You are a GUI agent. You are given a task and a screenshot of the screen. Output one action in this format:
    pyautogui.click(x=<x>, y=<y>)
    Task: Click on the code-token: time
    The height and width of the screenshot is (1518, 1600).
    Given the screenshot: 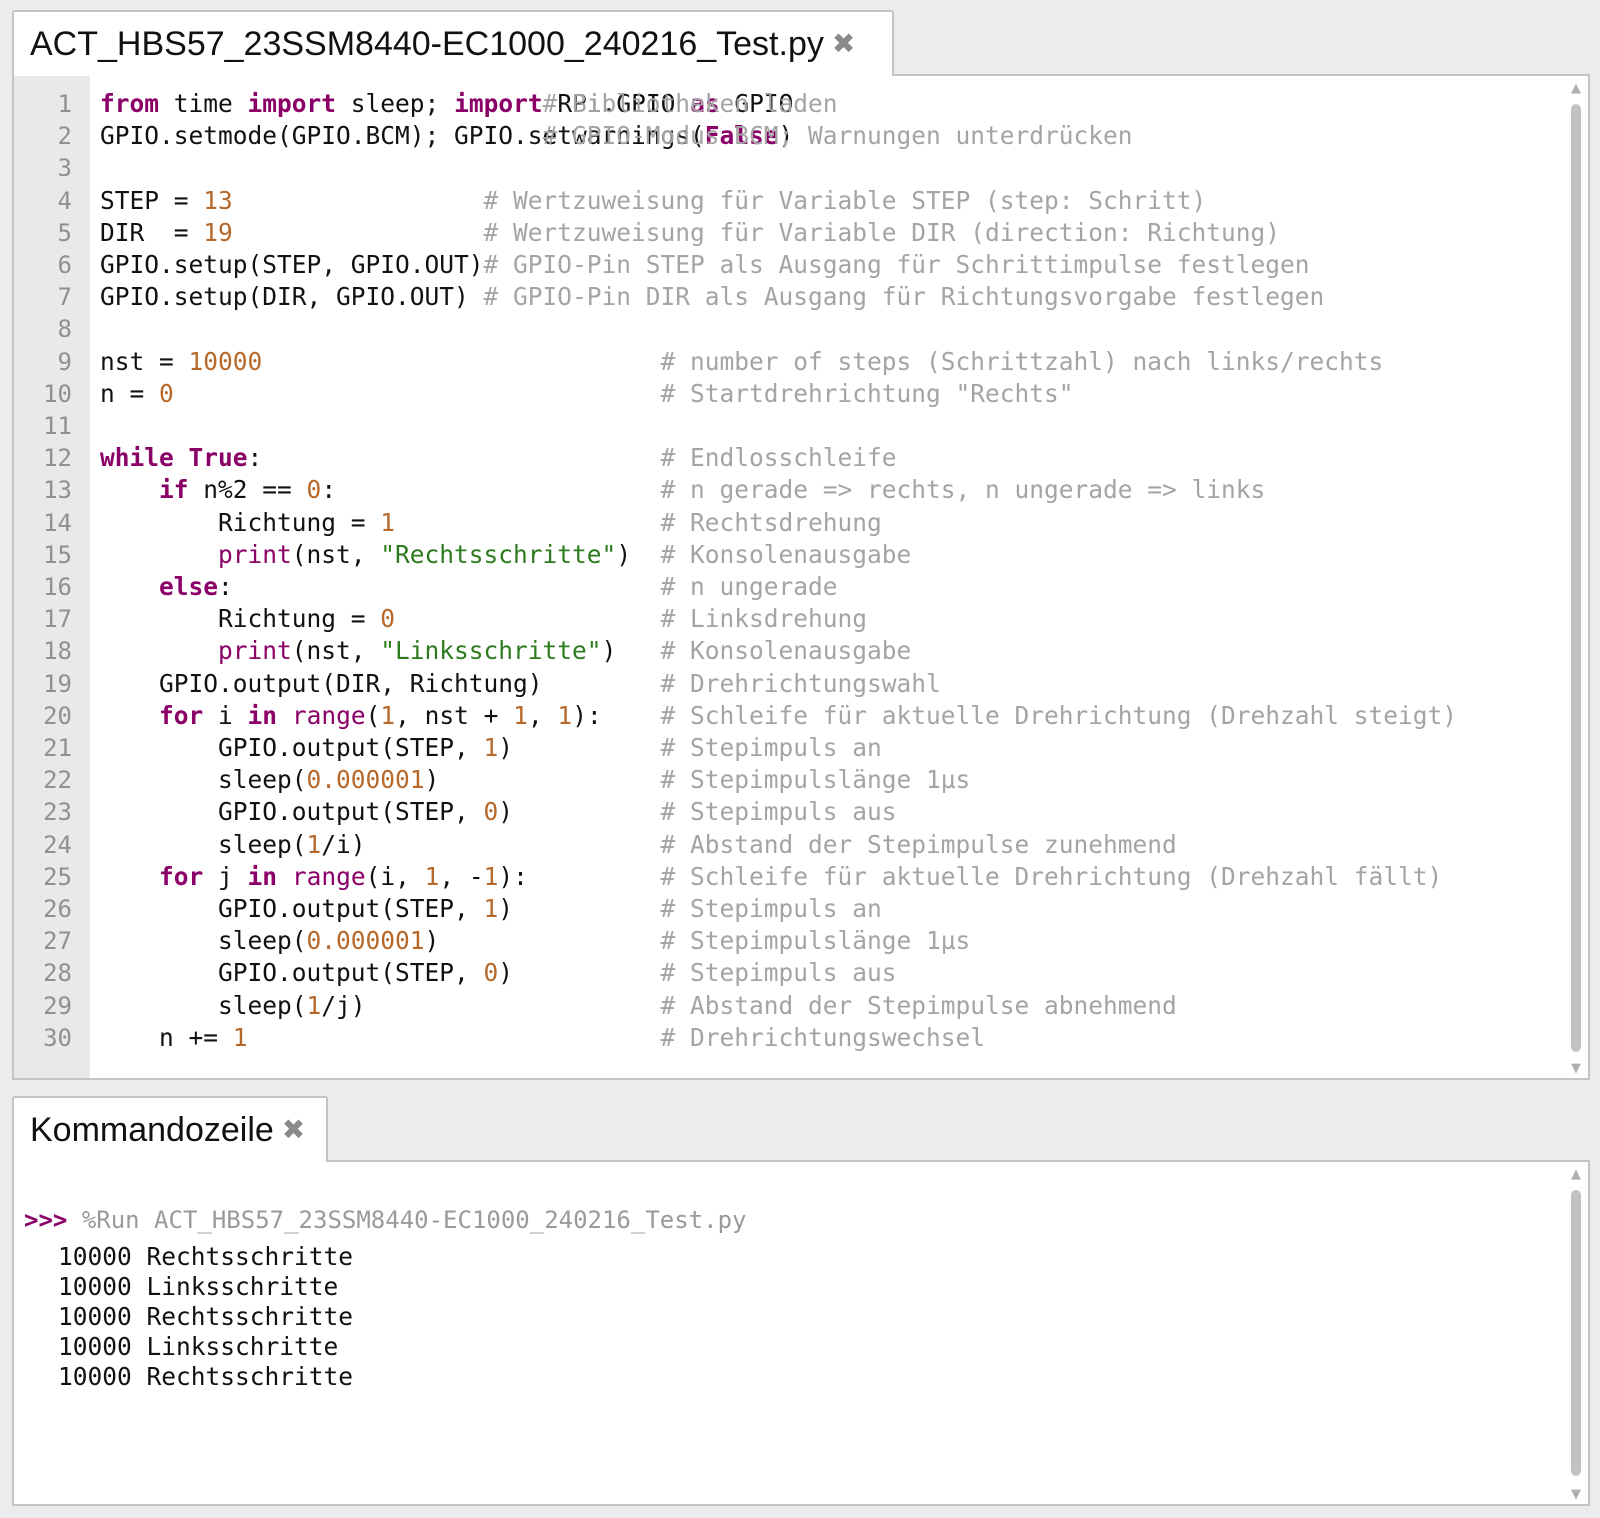 What is the action you would take?
    pyautogui.click(x=203, y=103)
    